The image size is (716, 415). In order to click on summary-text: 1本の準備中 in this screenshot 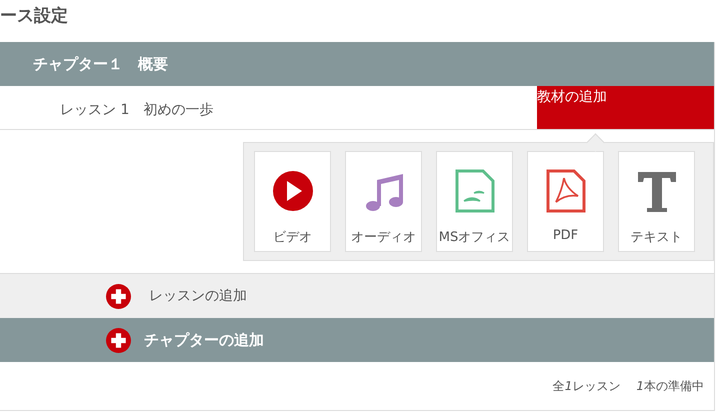, I will do `click(670, 386)`.